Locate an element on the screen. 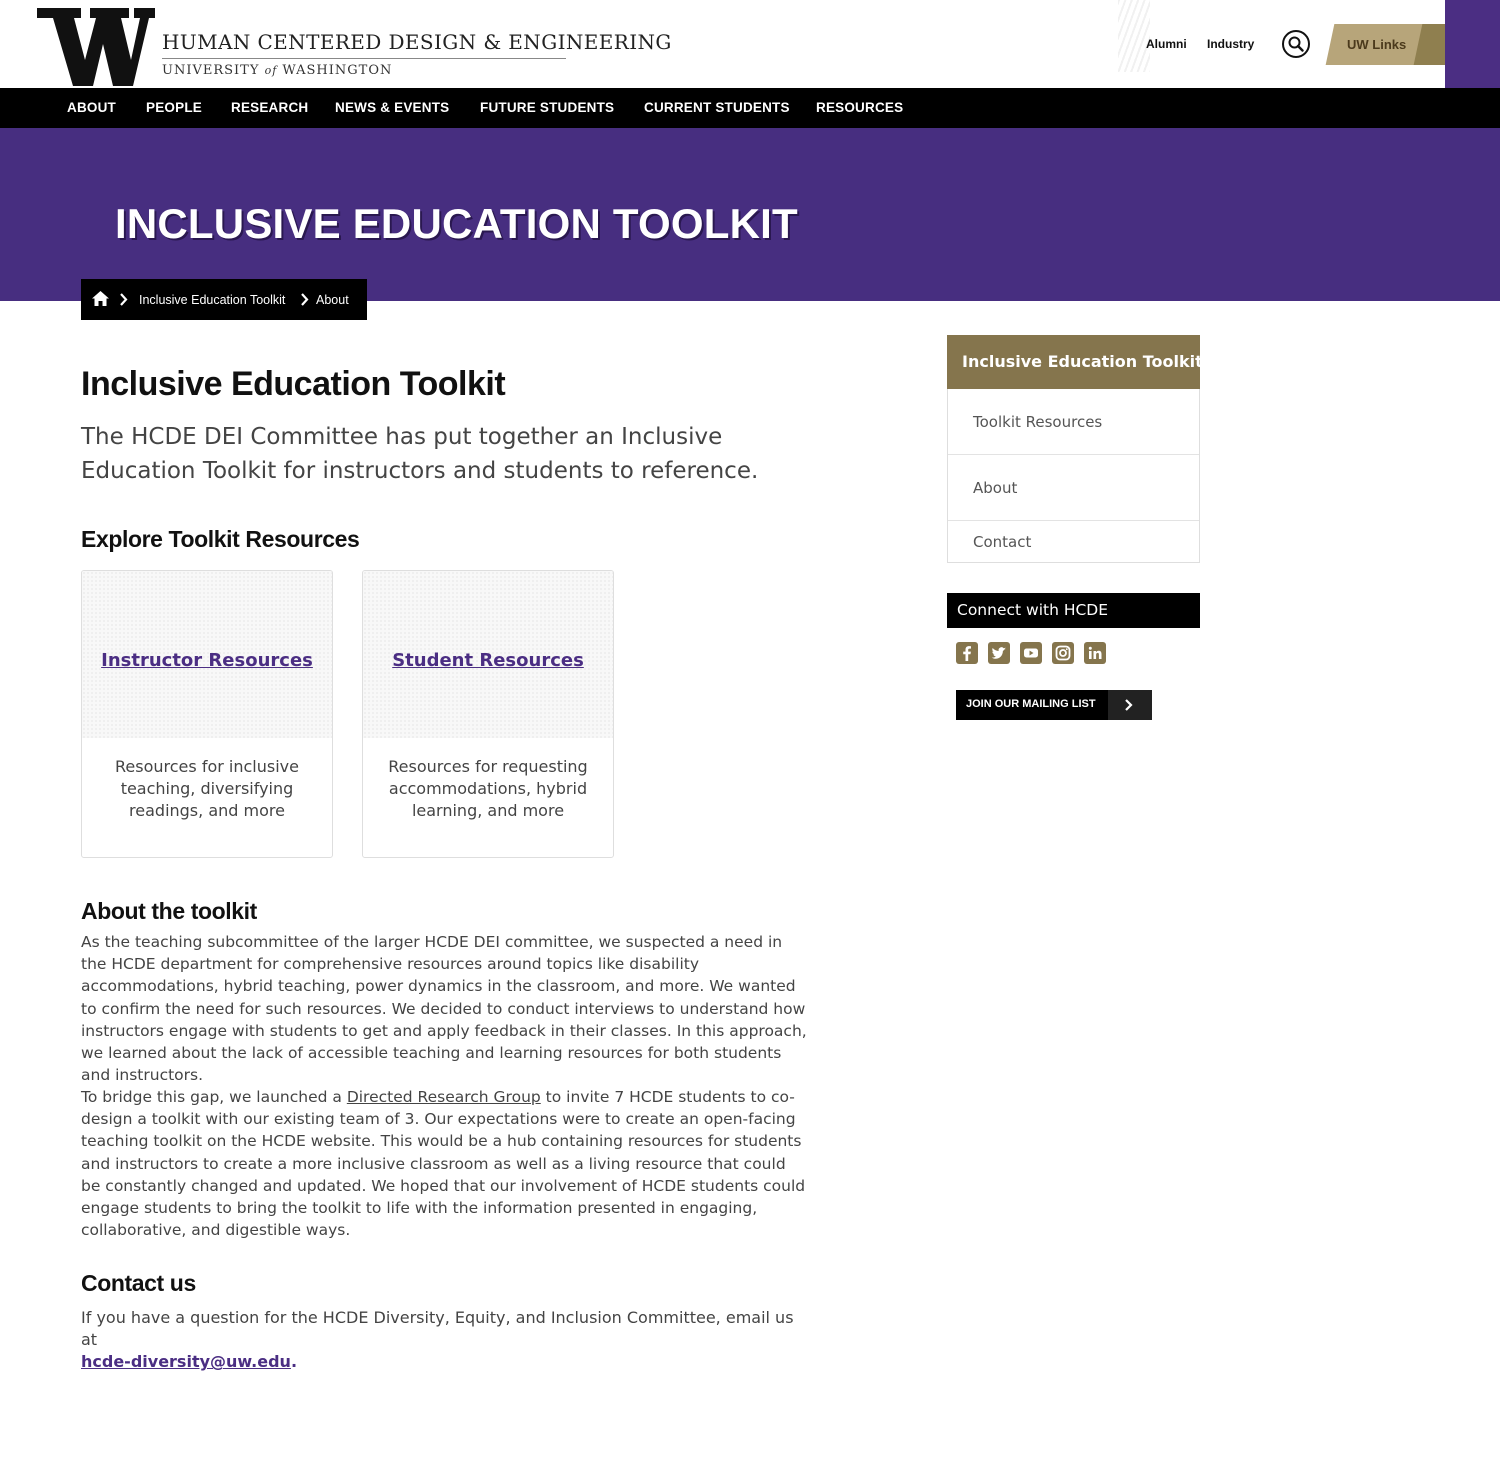 The image size is (1500, 1465). about-heading: About the toolkit is located at coordinates (169, 911).